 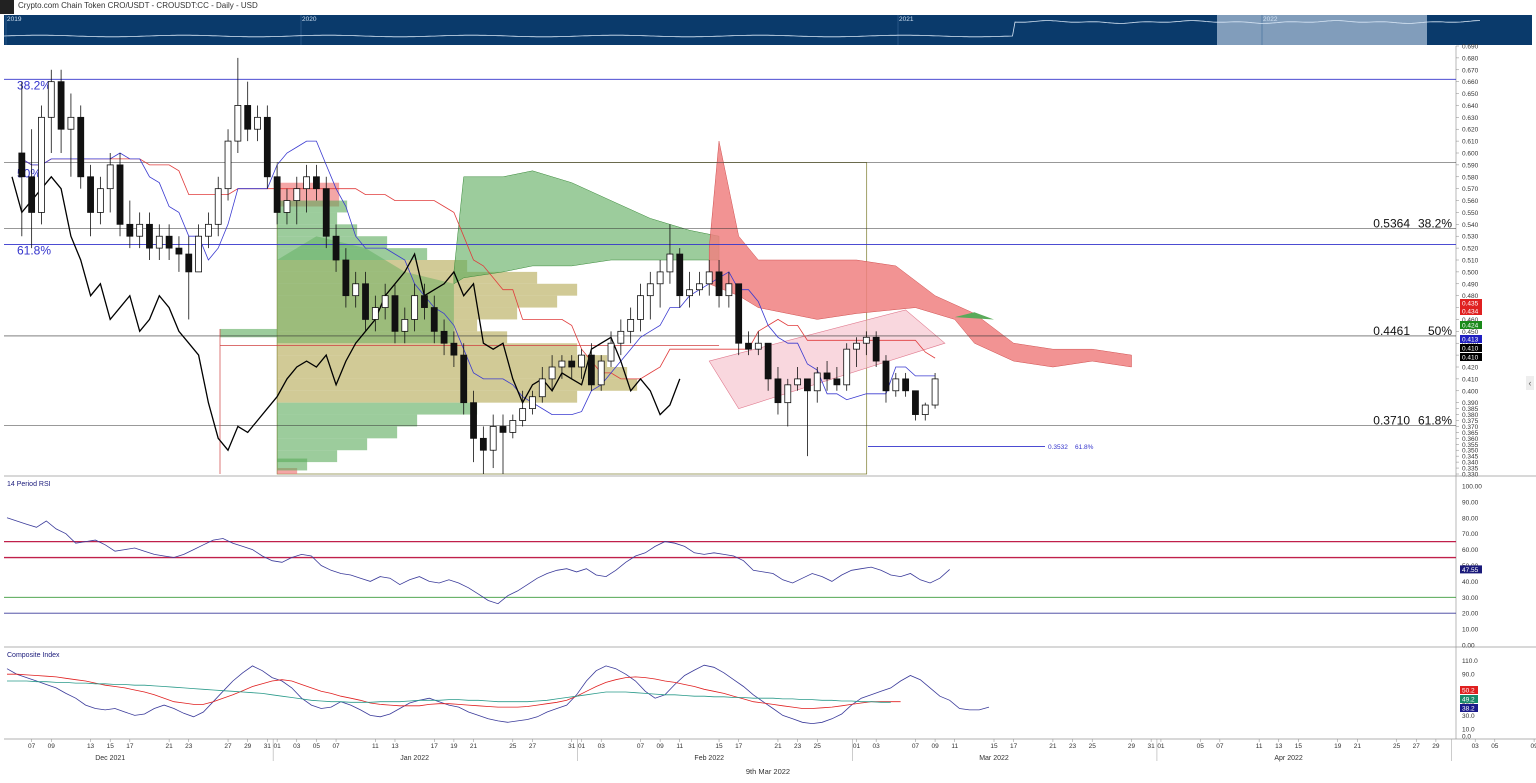 I want to click on navigator-window, so click(x=1322, y=30).